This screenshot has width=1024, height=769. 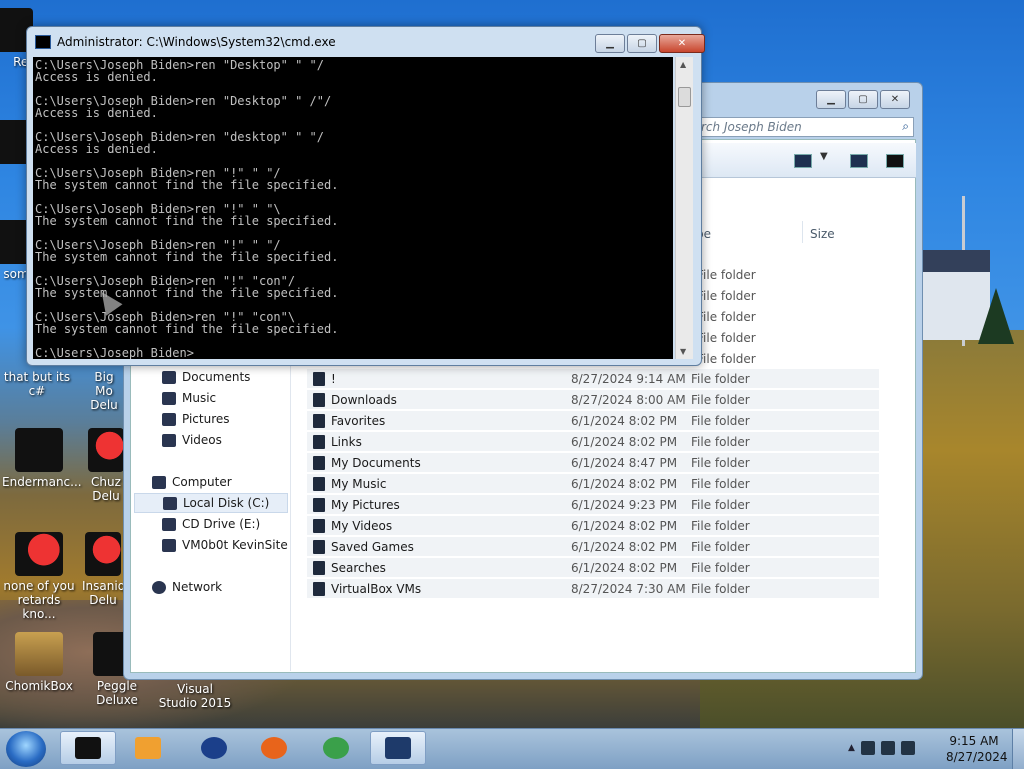 I want to click on preview-pane-icon, so click(x=859, y=161).